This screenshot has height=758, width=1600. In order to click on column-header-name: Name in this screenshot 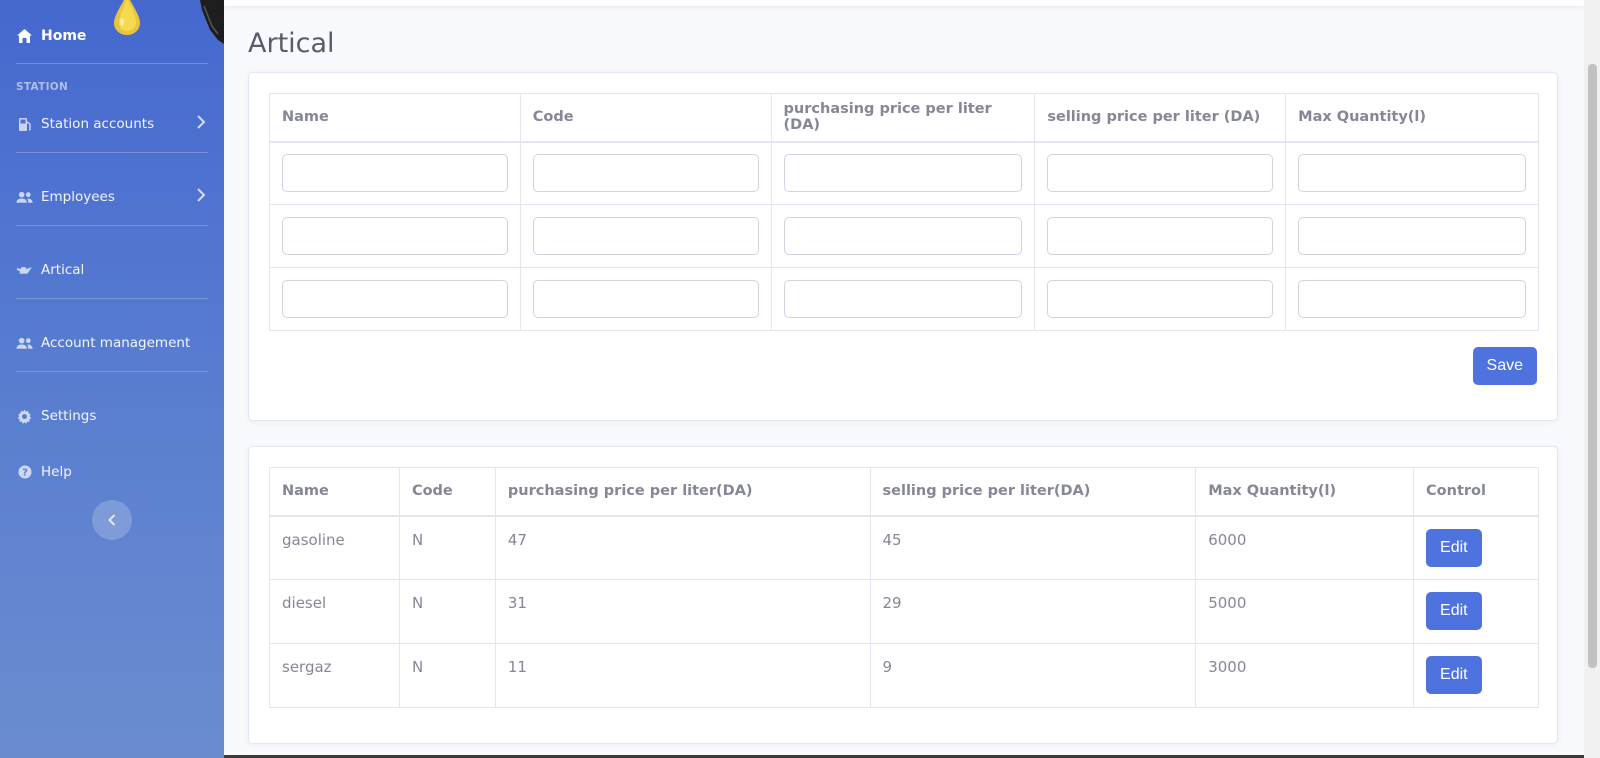, I will do `click(395, 118)`.